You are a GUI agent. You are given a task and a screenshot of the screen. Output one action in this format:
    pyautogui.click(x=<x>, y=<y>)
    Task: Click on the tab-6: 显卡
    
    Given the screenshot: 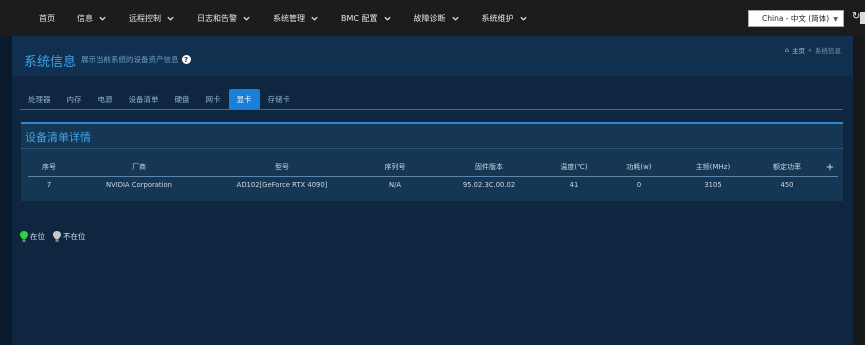 What is the action you would take?
    pyautogui.click(x=244, y=99)
    